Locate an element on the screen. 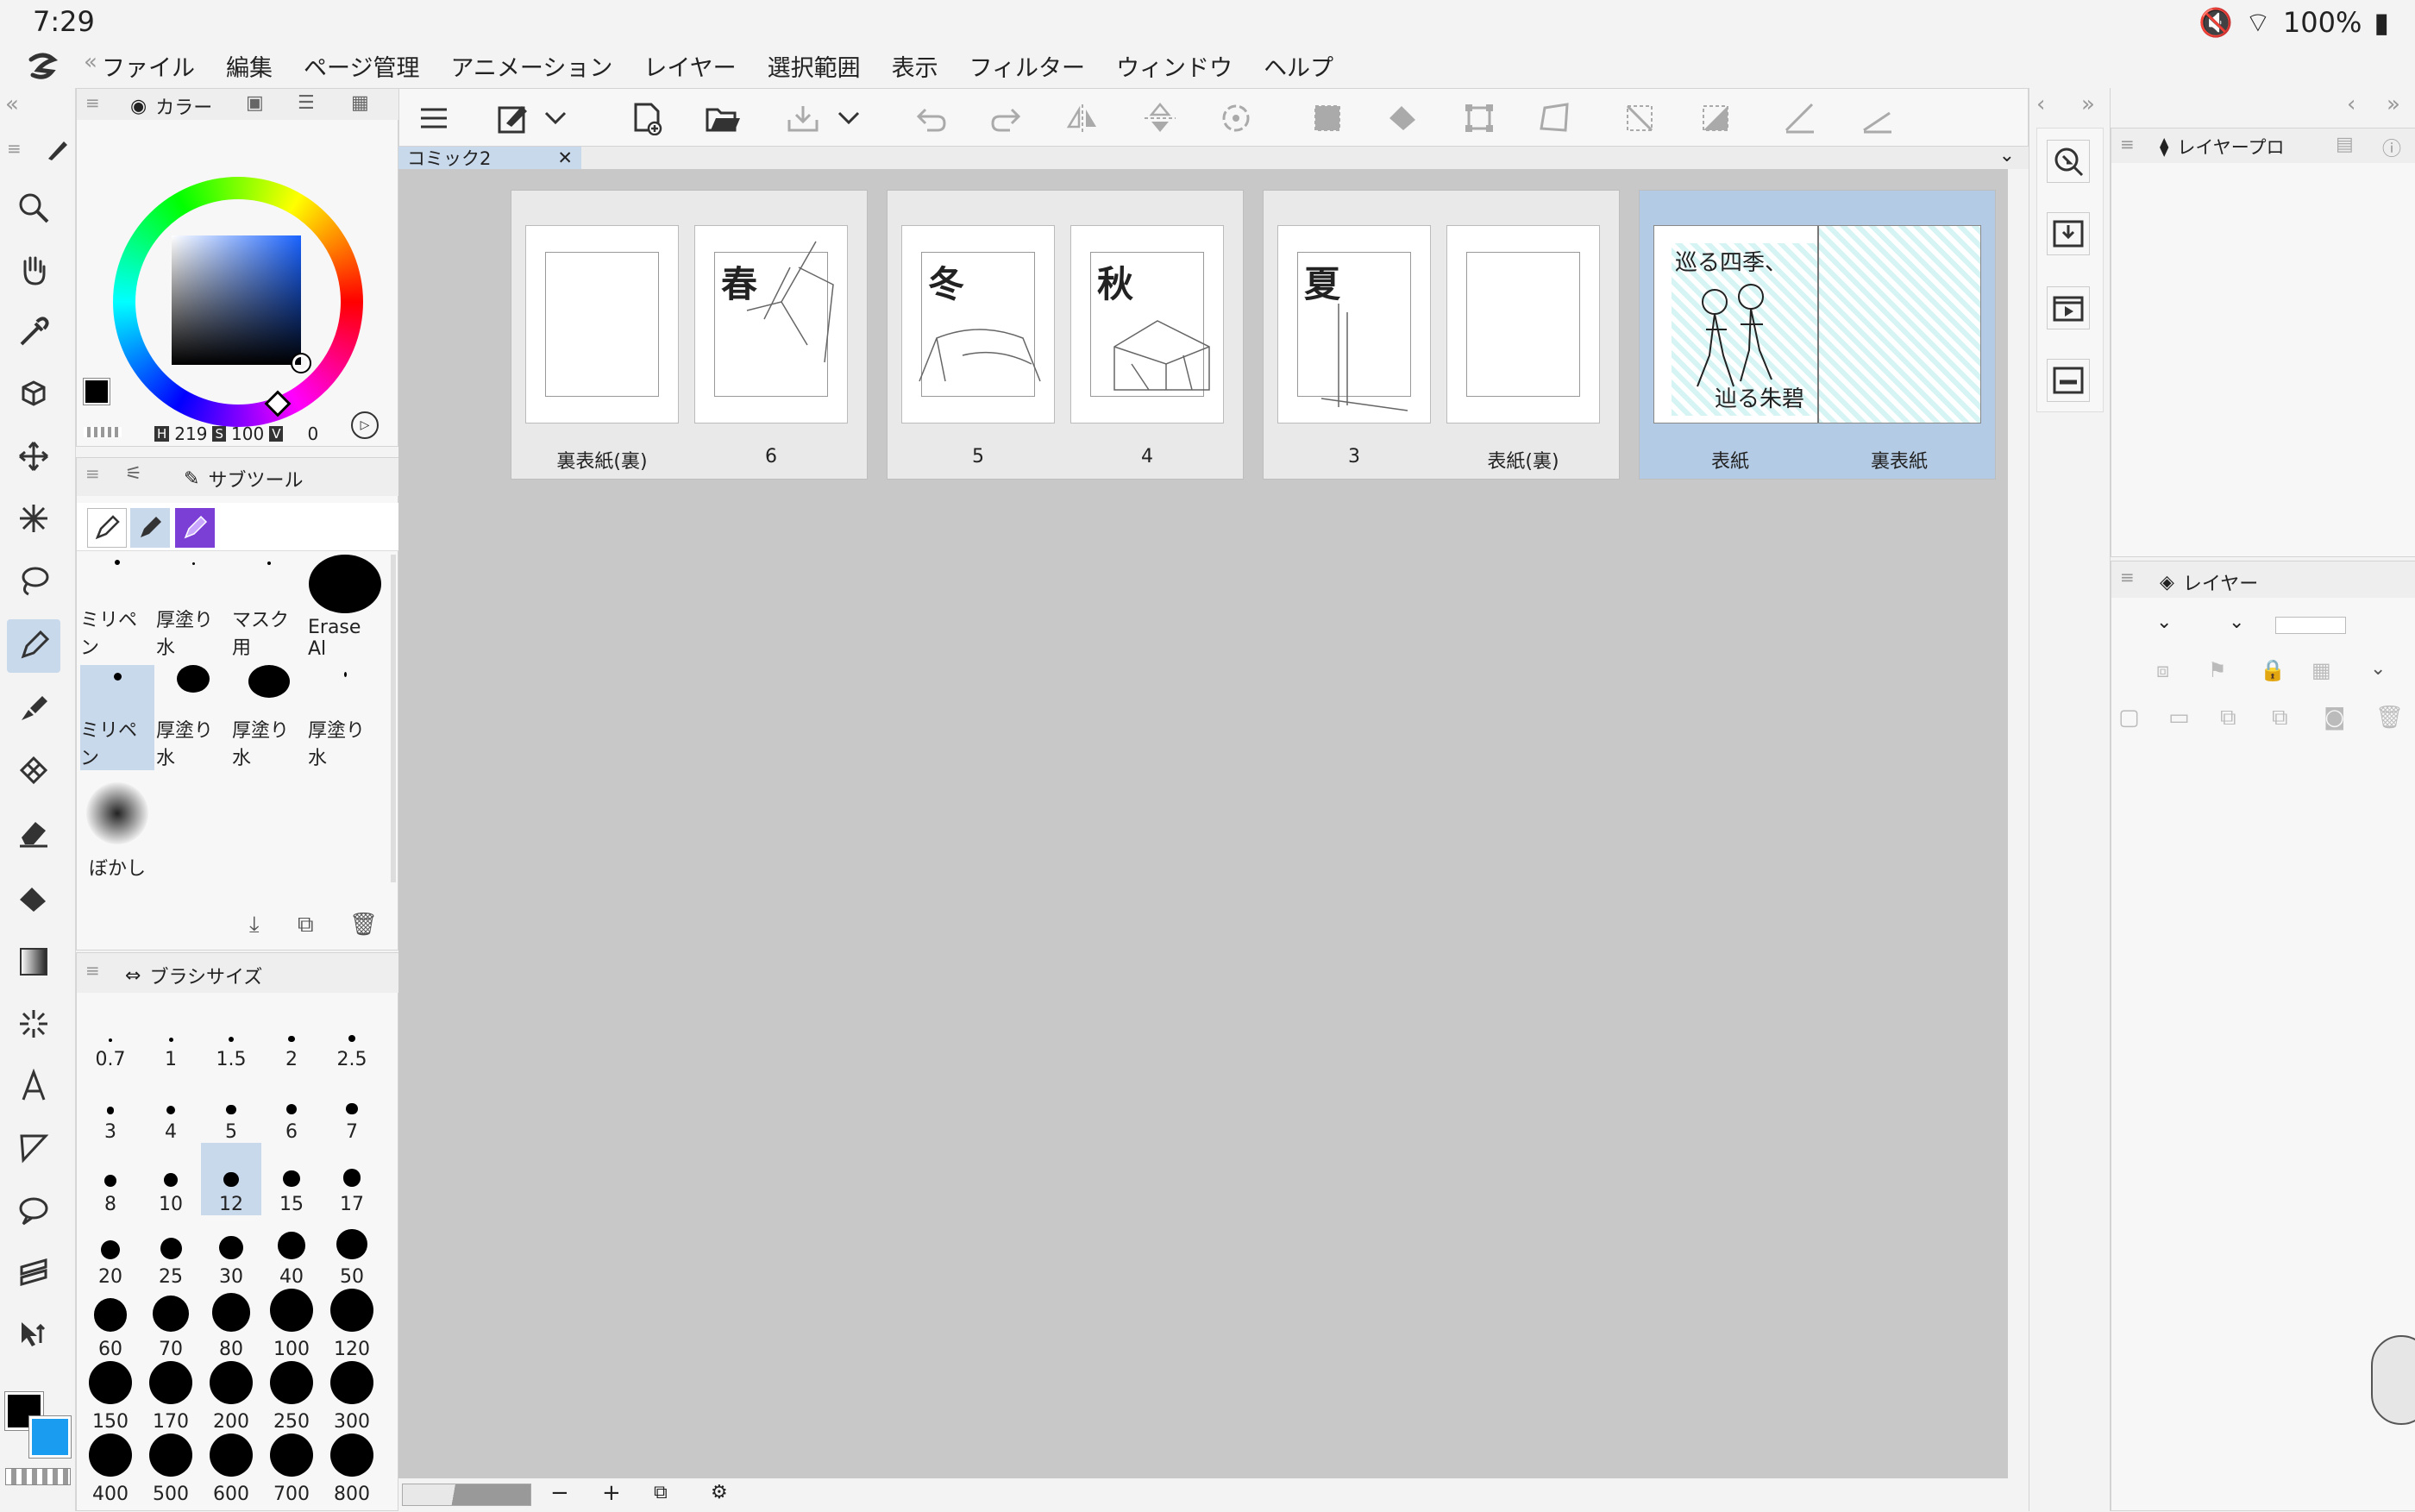  menu-file: ファイル is located at coordinates (148, 66).